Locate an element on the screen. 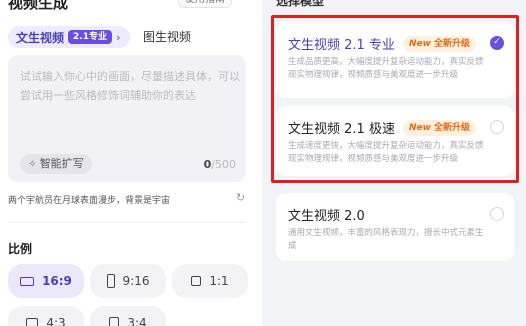 The height and width of the screenshot is (326, 526). ratio-option-1-1: 1:1 is located at coordinates (210, 281).